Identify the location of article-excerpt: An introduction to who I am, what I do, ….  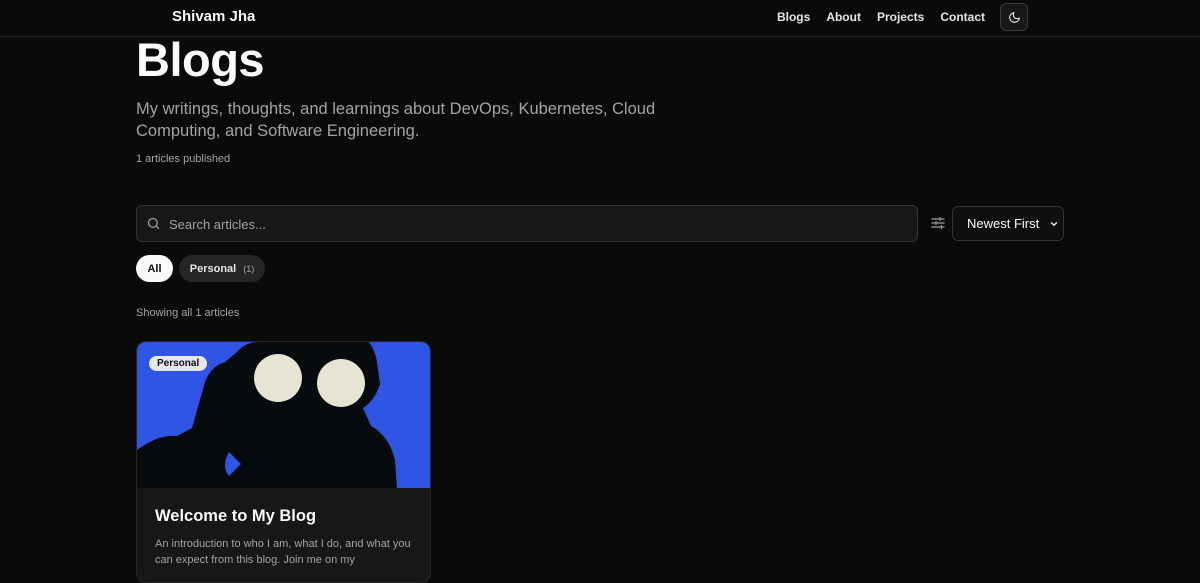
(283, 552).